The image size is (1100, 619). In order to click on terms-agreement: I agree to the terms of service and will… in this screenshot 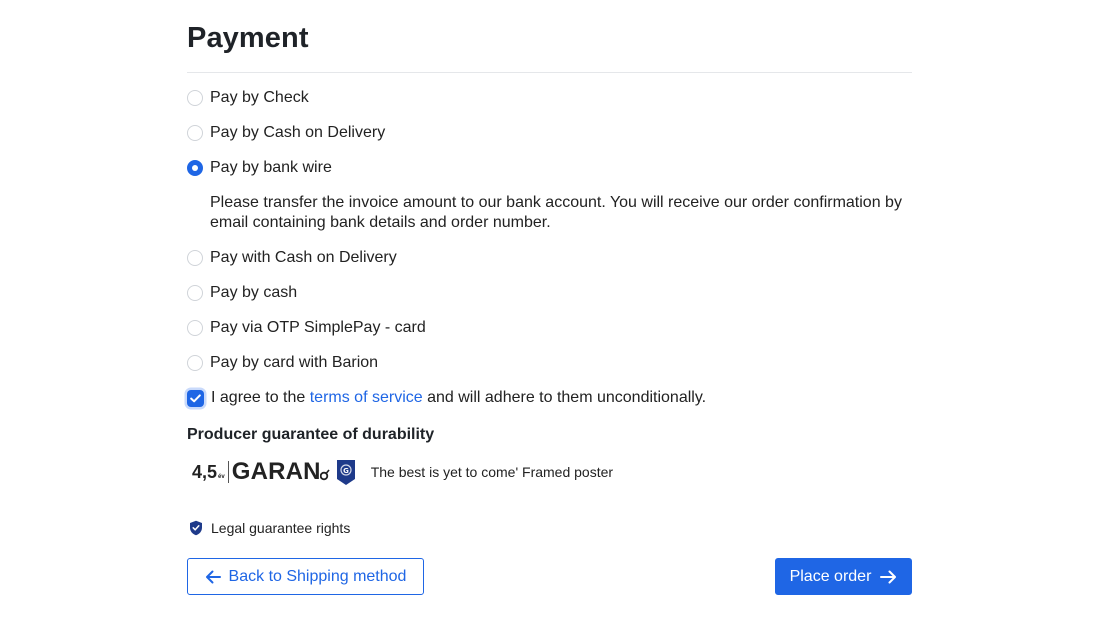, I will do `click(446, 398)`.